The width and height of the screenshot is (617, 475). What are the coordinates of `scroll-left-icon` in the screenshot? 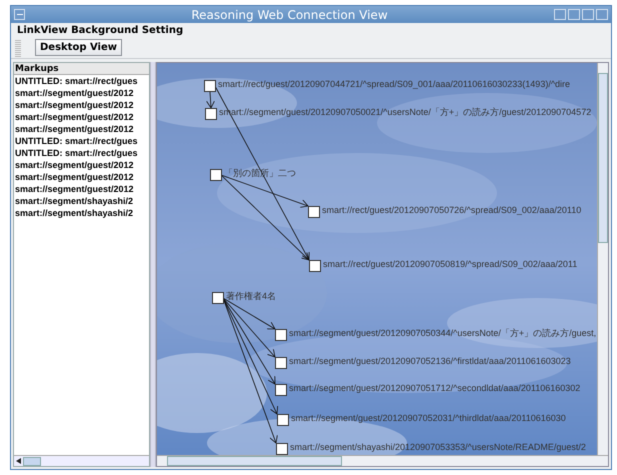 It's located at (18, 461).